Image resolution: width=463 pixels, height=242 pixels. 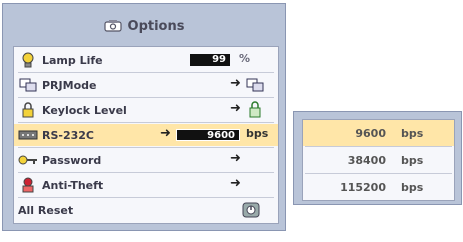 What do you see at coordinates (68, 135) in the screenshot?
I see `menu-item-label: RS-232C` at bounding box center [68, 135].